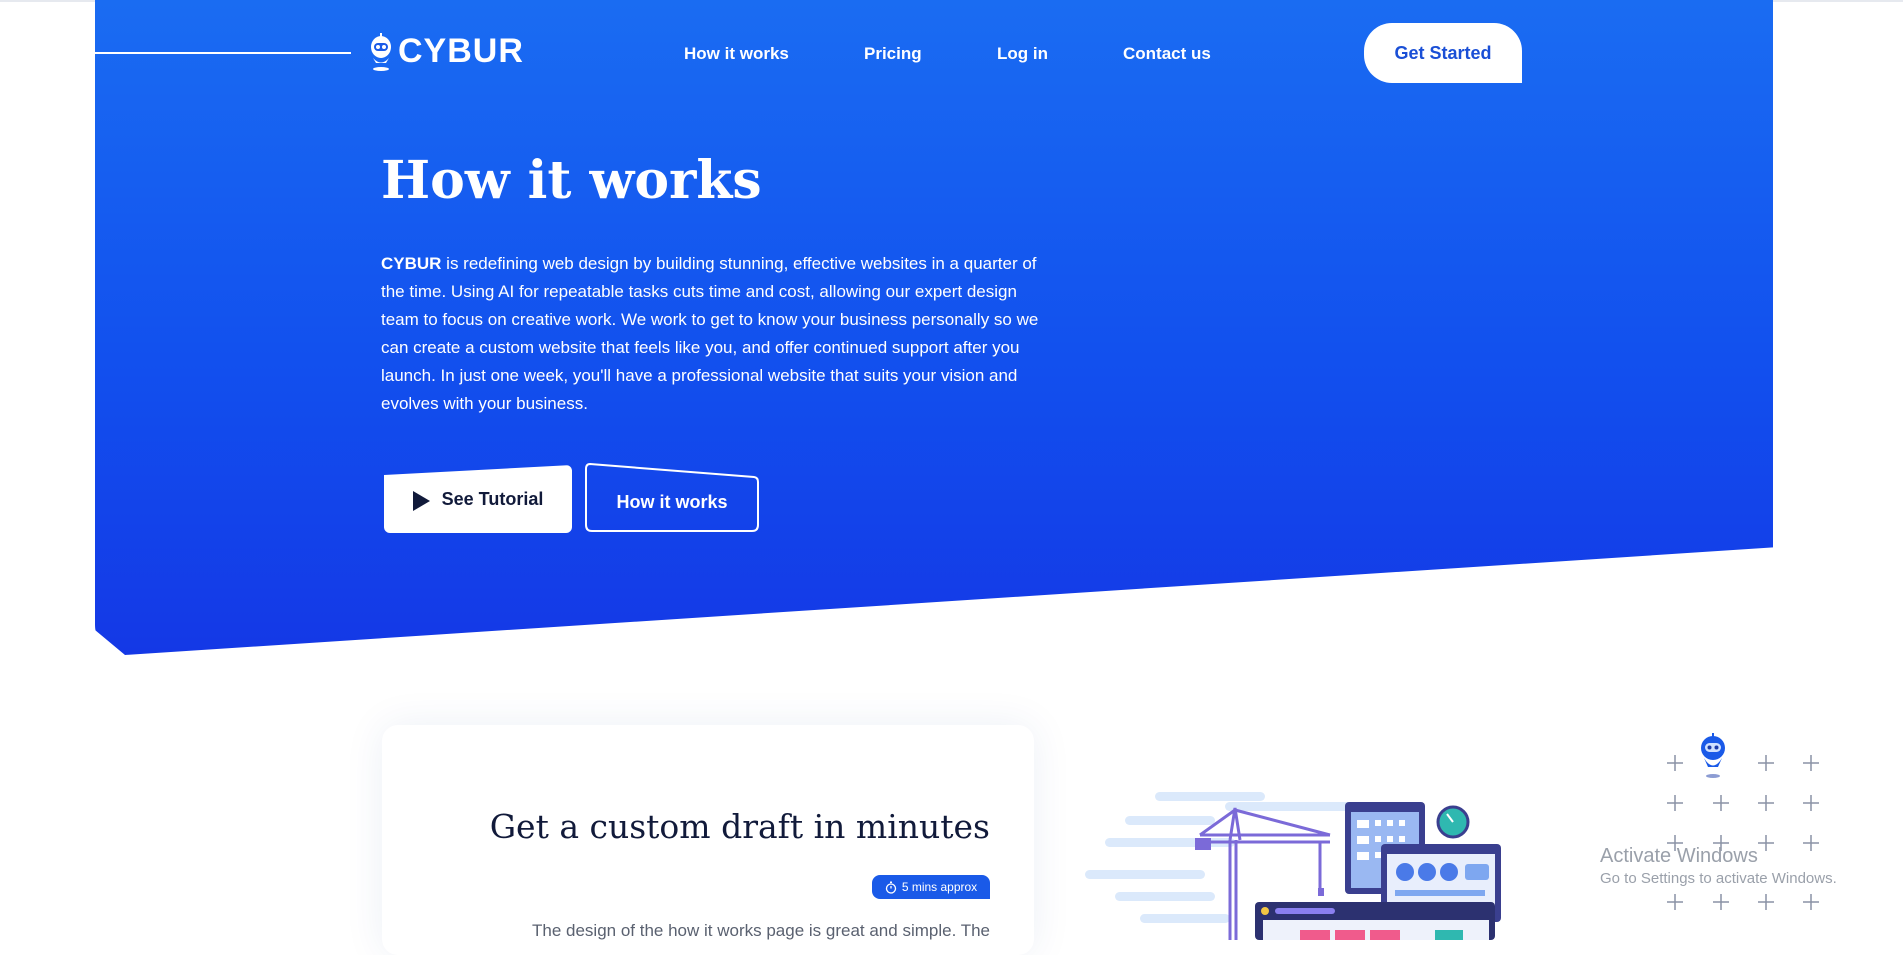 This screenshot has width=1903, height=955. What do you see at coordinates (1167, 54) in the screenshot?
I see `nav-link-contact: Contact us` at bounding box center [1167, 54].